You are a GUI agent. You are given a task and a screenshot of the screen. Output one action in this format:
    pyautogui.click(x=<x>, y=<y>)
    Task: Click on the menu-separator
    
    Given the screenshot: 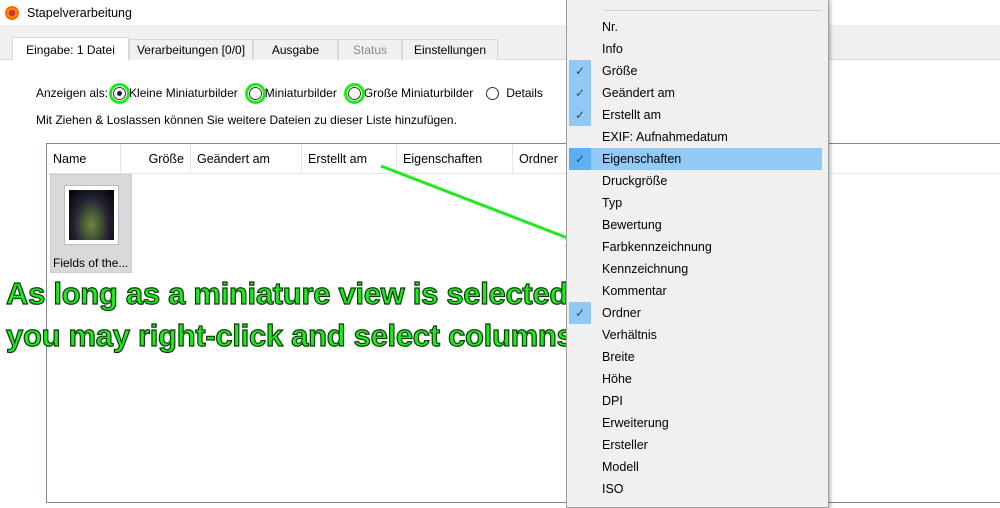 What is the action you would take?
    pyautogui.click(x=713, y=10)
    